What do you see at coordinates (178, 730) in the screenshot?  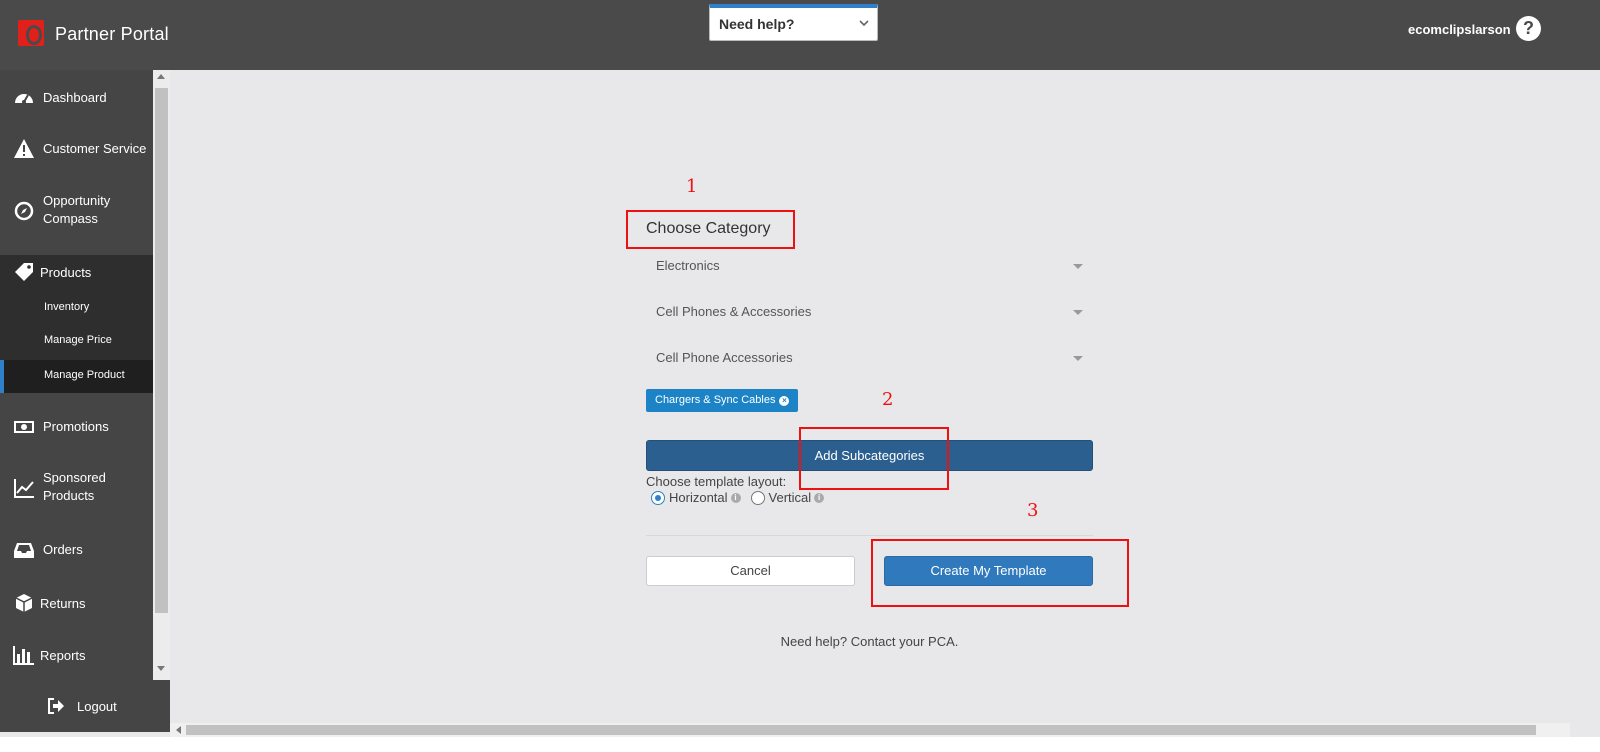 I see `scroll-left-arrow-icon` at bounding box center [178, 730].